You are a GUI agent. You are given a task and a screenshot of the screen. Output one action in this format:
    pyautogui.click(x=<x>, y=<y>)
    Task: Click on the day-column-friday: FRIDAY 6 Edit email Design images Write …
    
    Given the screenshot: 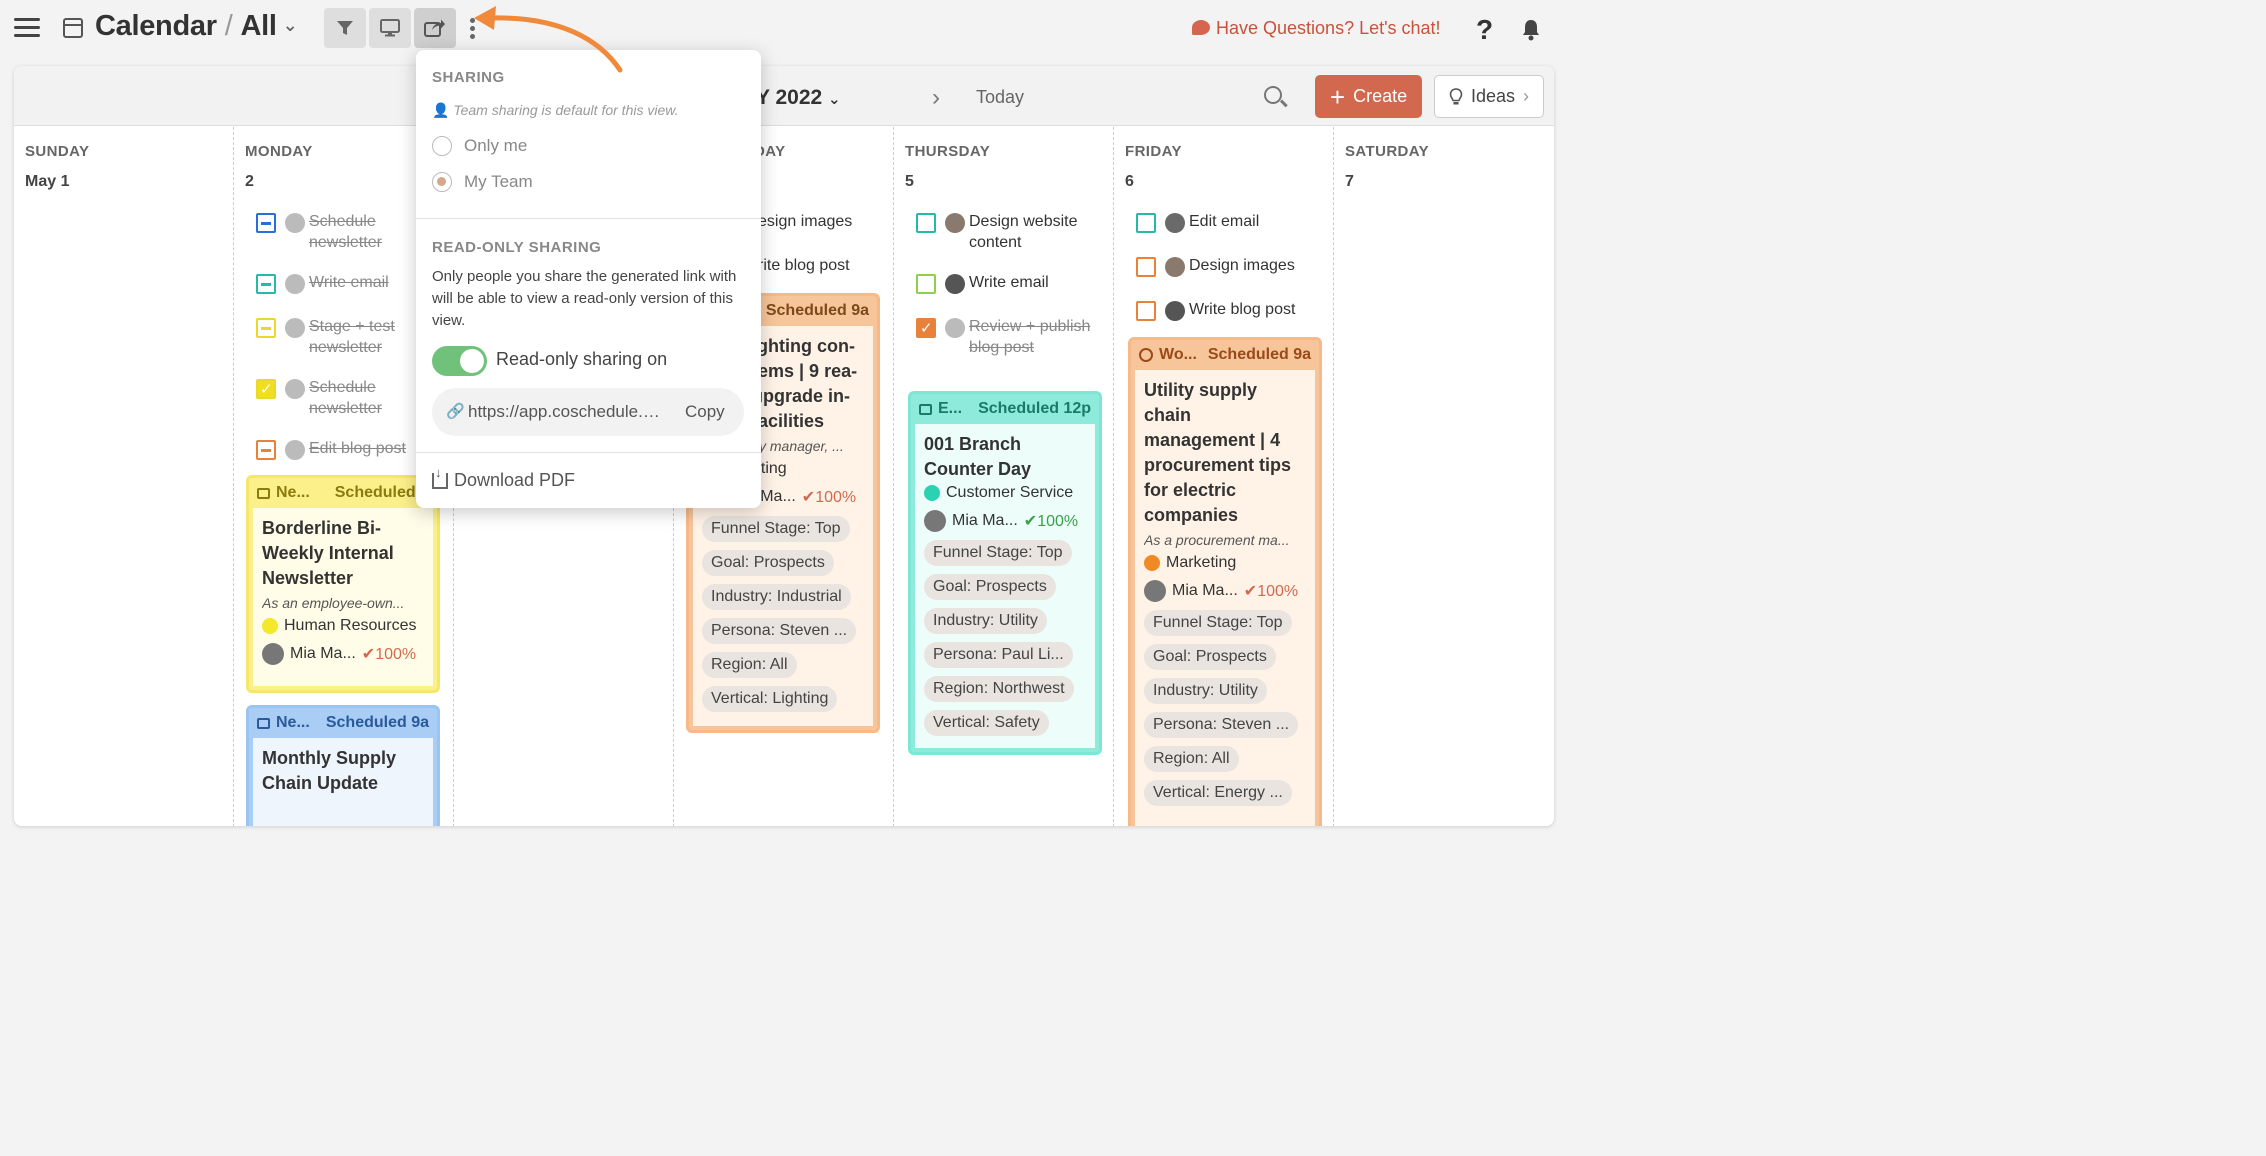 What is the action you would take?
    pyautogui.click(x=1224, y=476)
    